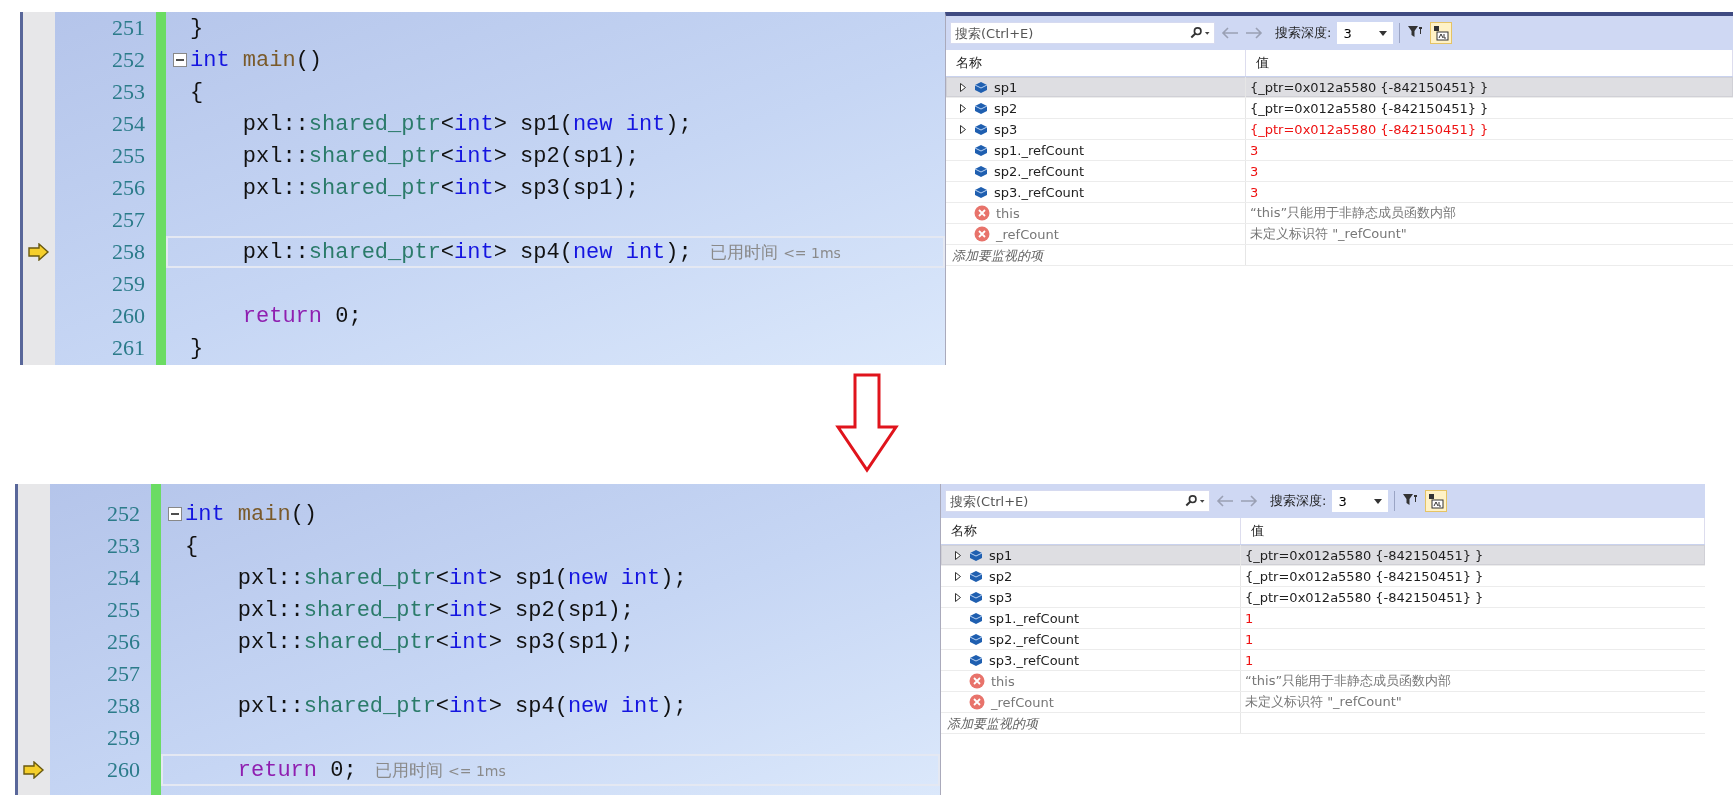 Image resolution: width=1733 pixels, height=803 pixels. Describe the element at coordinates (1339, 171) in the screenshot. I see `watch-row: sp2._refCount 3` at that location.